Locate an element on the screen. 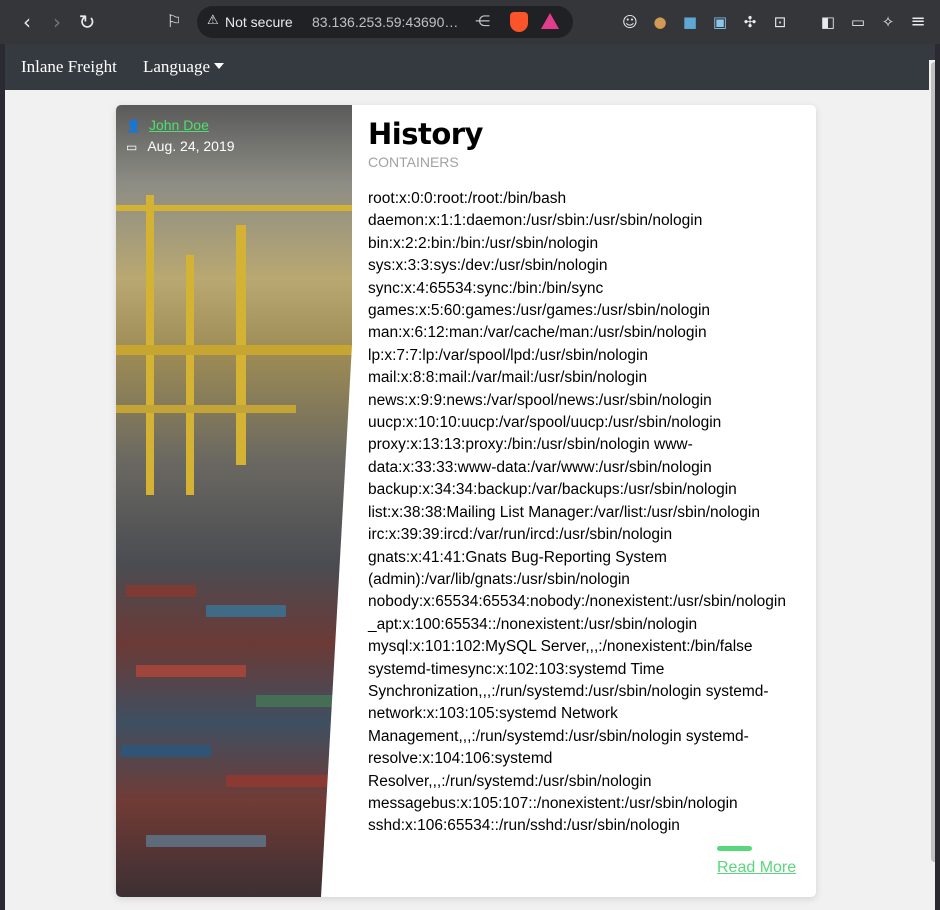 The image size is (940, 910). screenshot-icon: ⊡ is located at coordinates (780, 22).